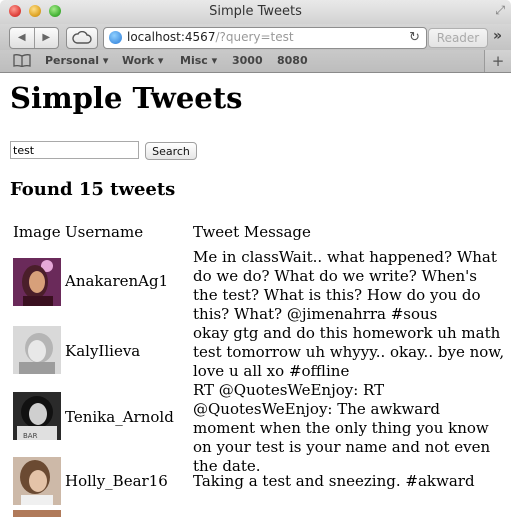  Describe the element at coordinates (500, 10) in the screenshot. I see `fullscreen-icon: ⤢` at that location.